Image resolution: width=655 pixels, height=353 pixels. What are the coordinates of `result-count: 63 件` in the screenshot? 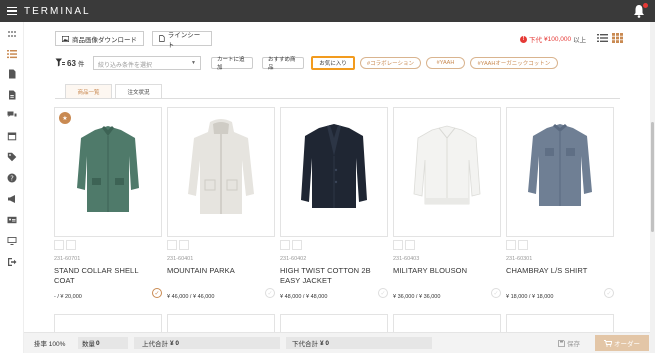 It's located at (75, 63).